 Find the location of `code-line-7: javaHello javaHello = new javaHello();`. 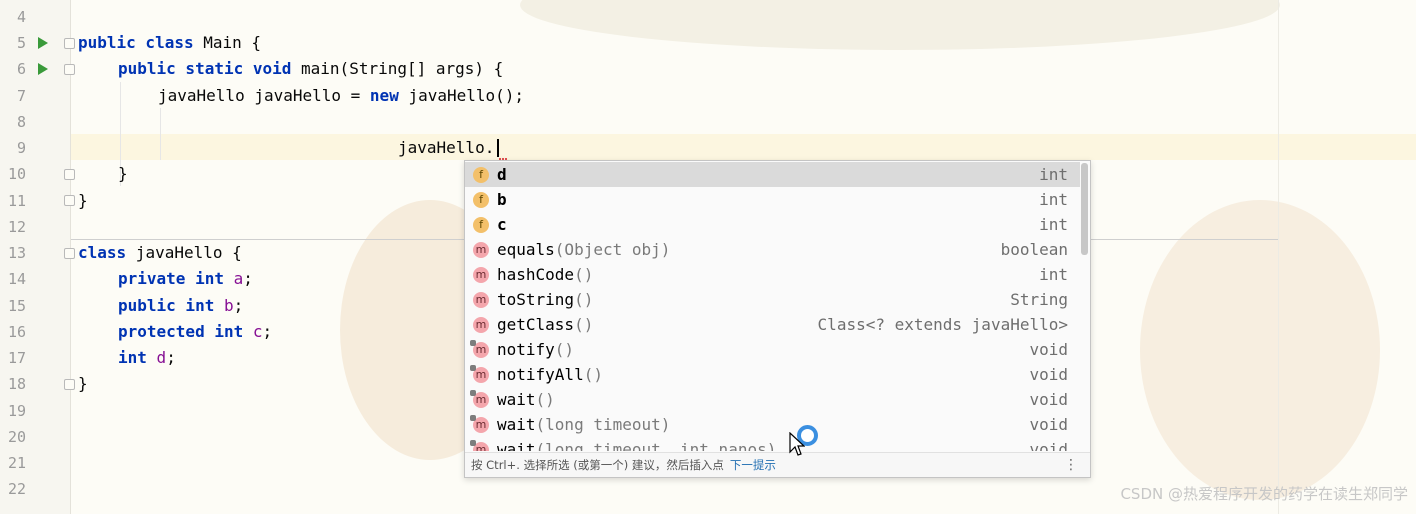

code-line-7: javaHello javaHello = new javaHello(); is located at coordinates (341, 96).